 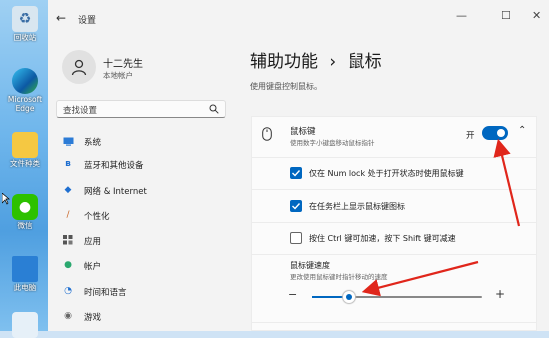 What do you see at coordinates (397, 297) in the screenshot?
I see `speed-slider` at bounding box center [397, 297].